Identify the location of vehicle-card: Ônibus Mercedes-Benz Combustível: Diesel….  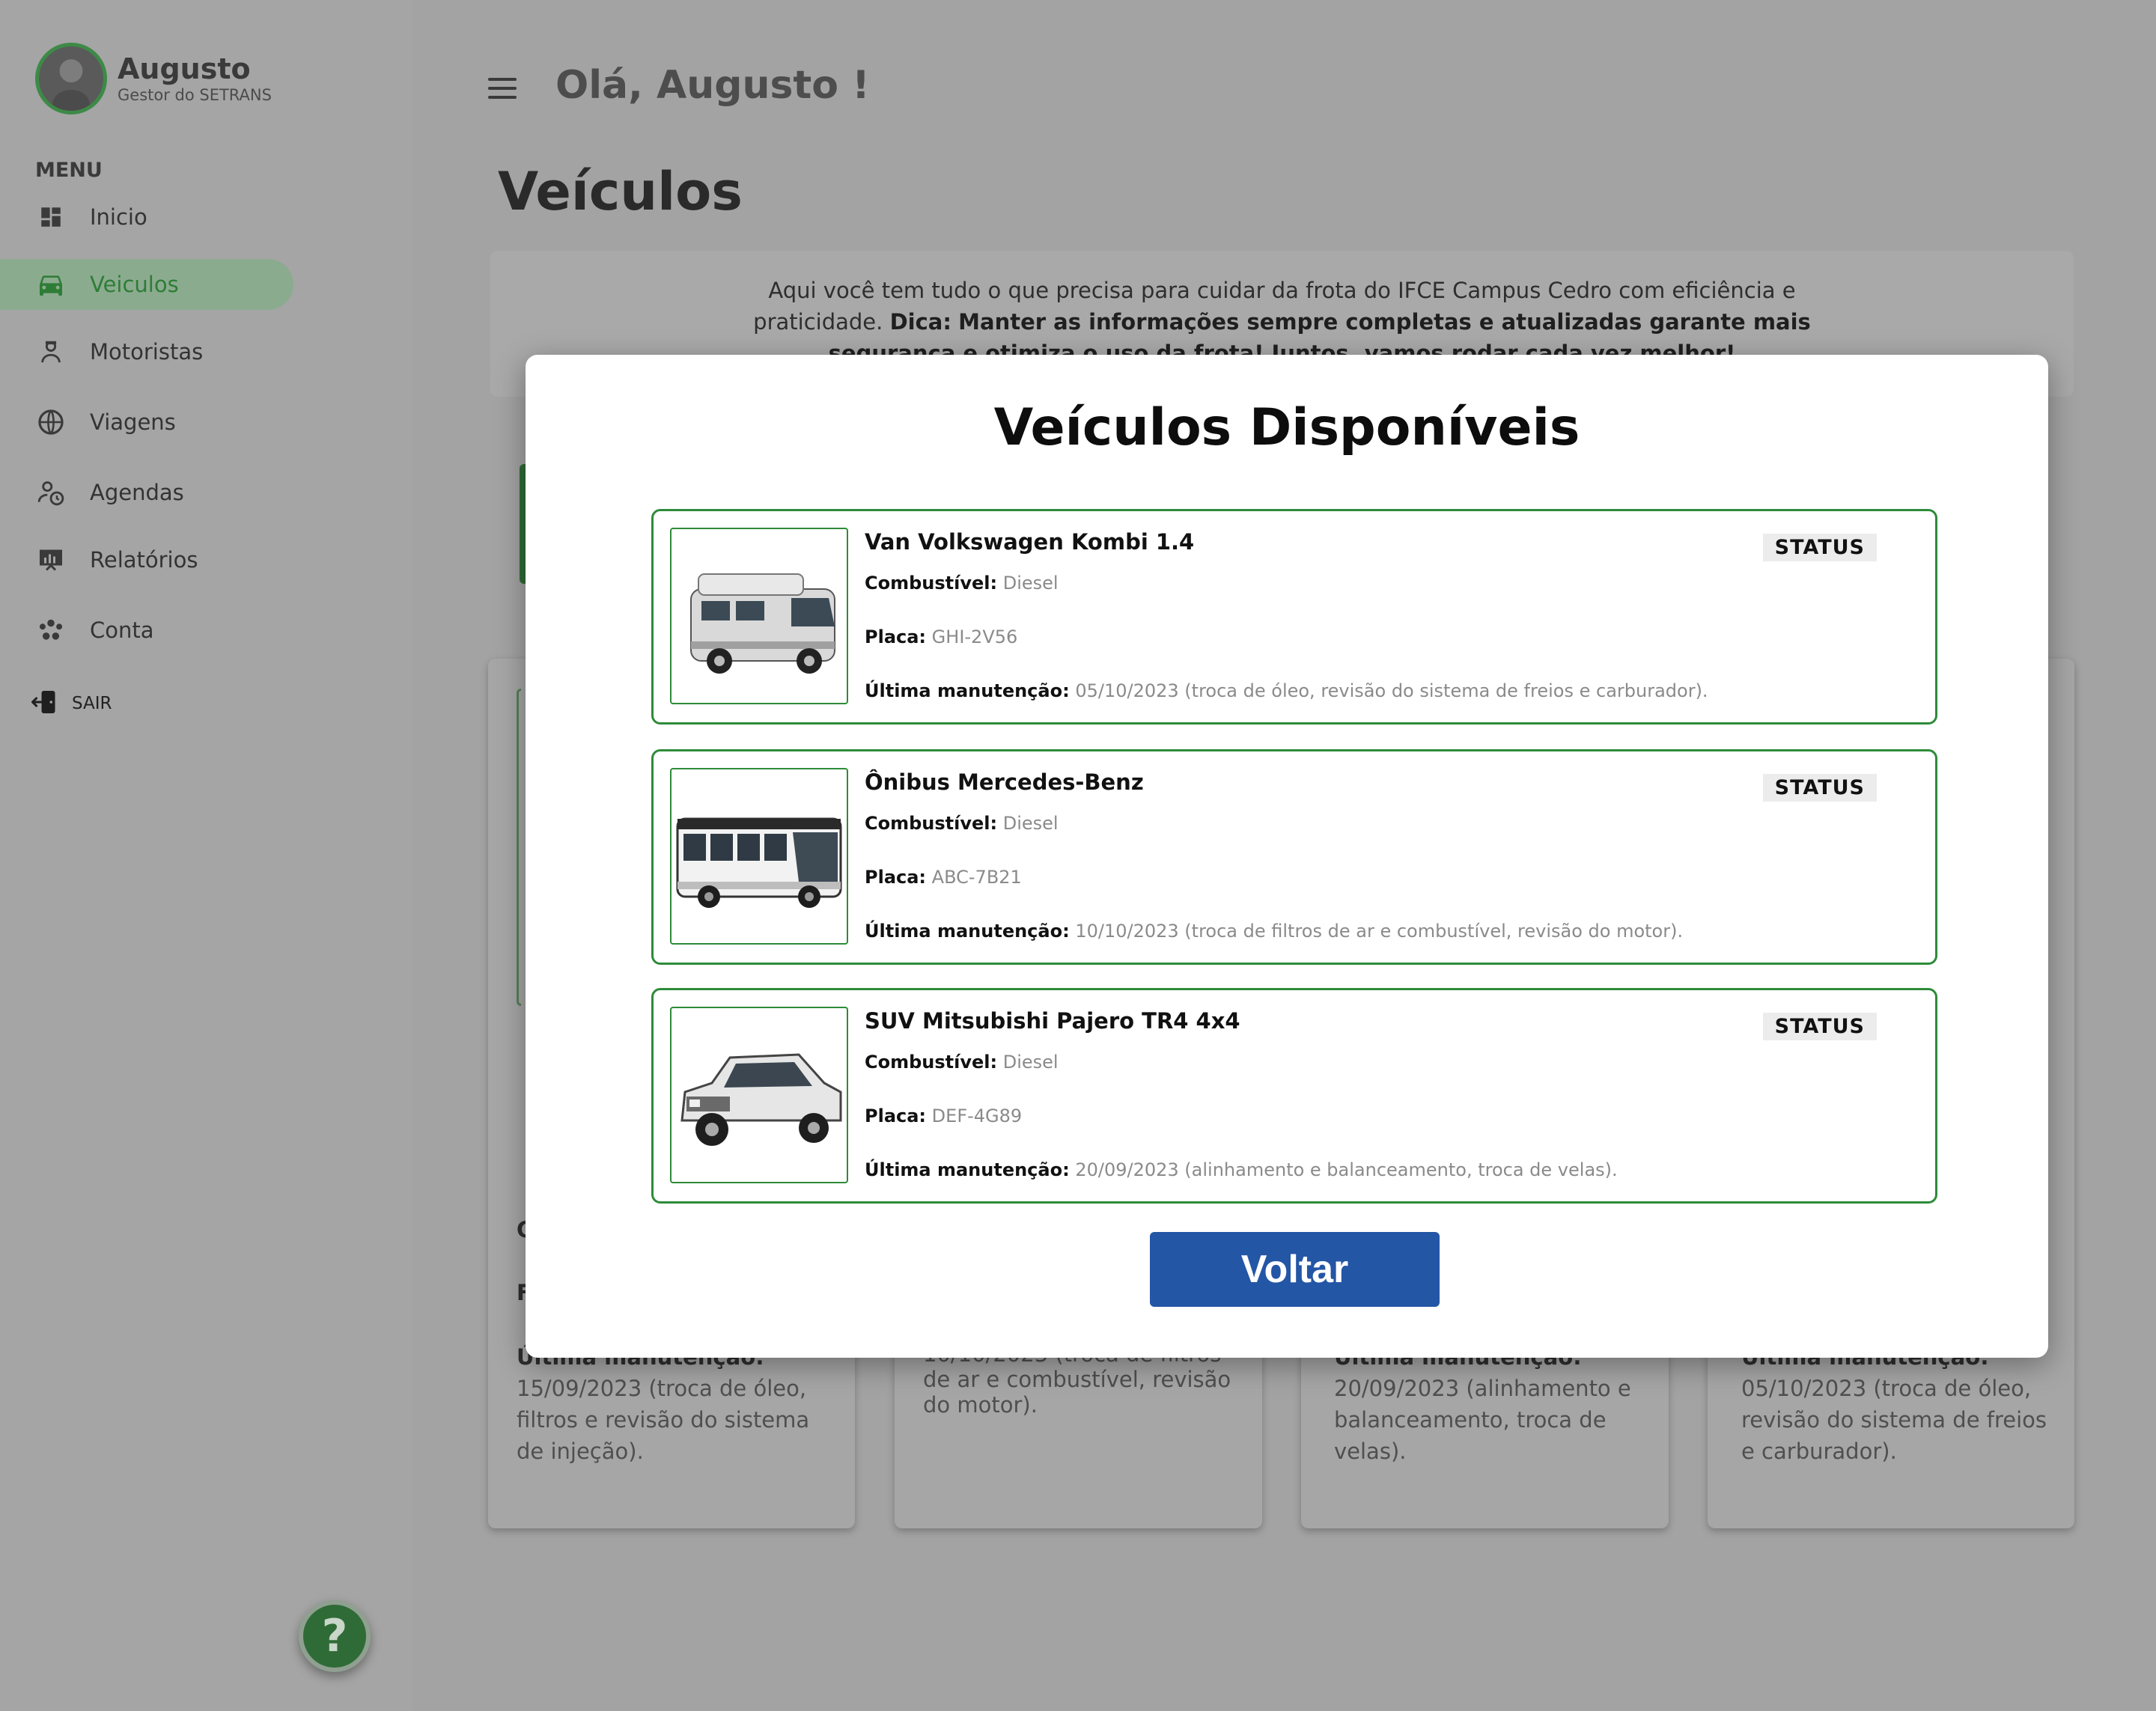
(1294, 857).